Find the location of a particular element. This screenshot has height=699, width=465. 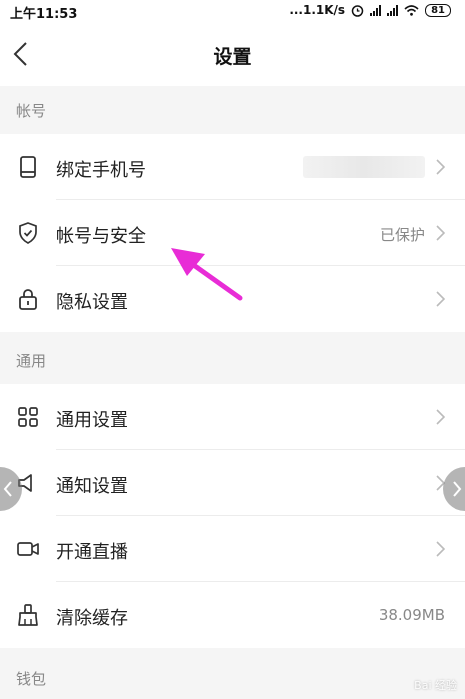

shield-check-icon is located at coordinates (28, 233).